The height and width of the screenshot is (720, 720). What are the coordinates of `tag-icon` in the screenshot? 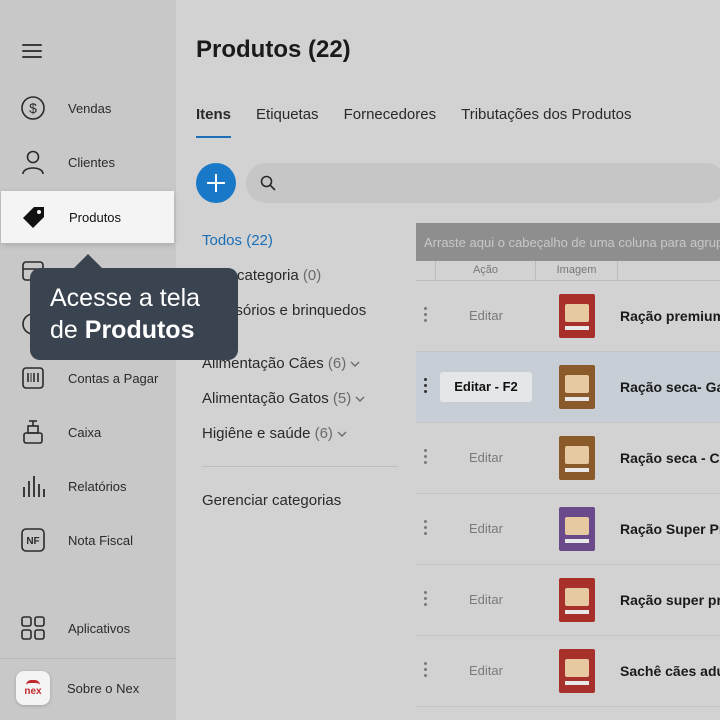 It's located at (34, 217).